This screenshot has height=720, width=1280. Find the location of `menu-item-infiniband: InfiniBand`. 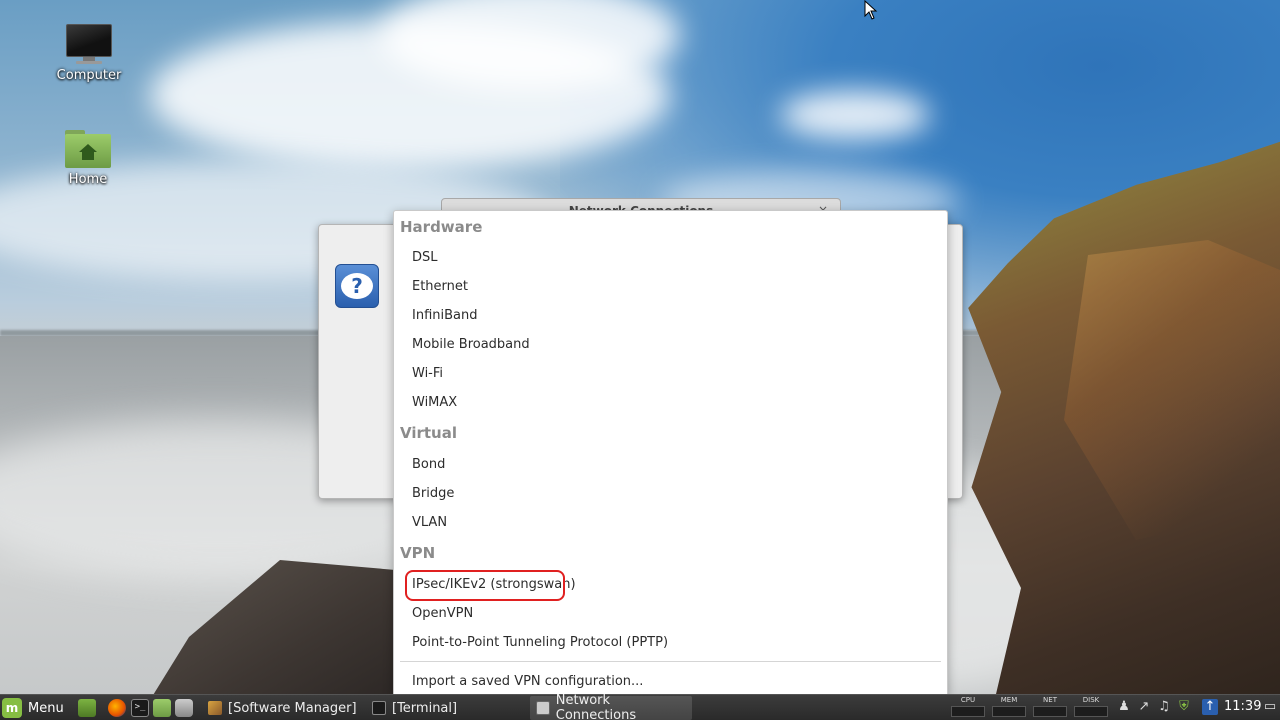

menu-item-infiniband: InfiniBand is located at coordinates (445, 315).